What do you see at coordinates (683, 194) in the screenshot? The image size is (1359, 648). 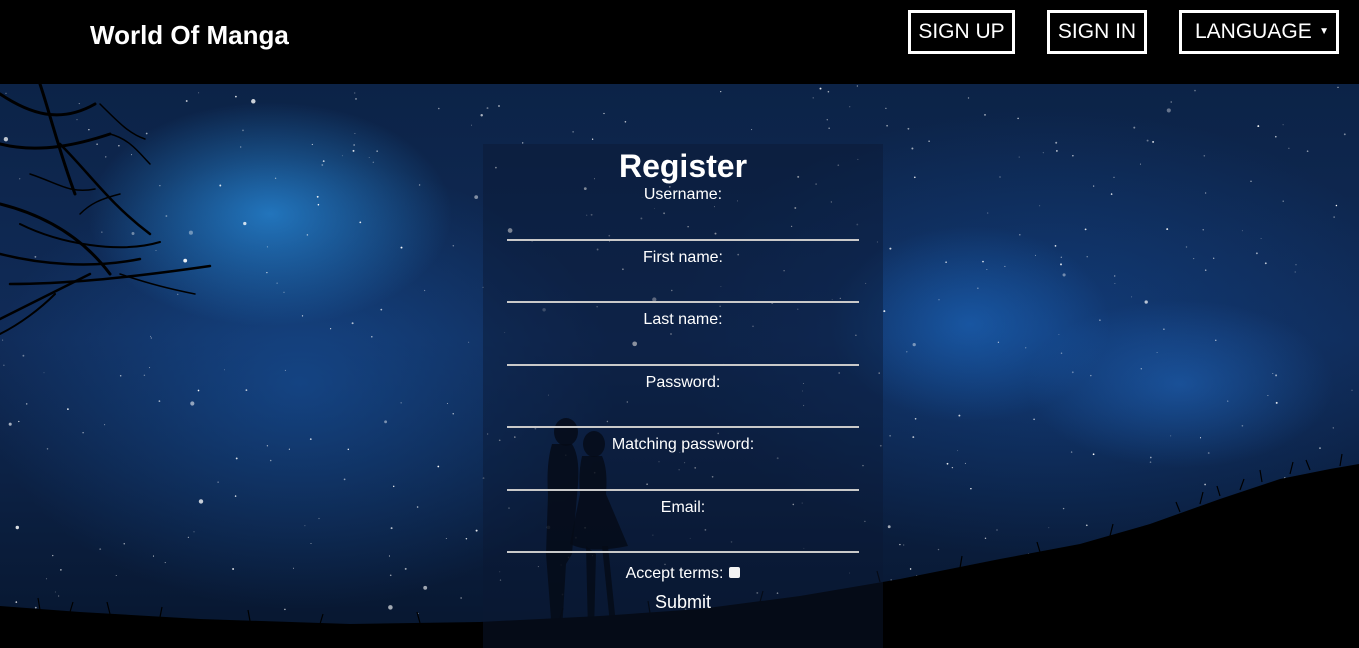 I see `username-label: Username:` at bounding box center [683, 194].